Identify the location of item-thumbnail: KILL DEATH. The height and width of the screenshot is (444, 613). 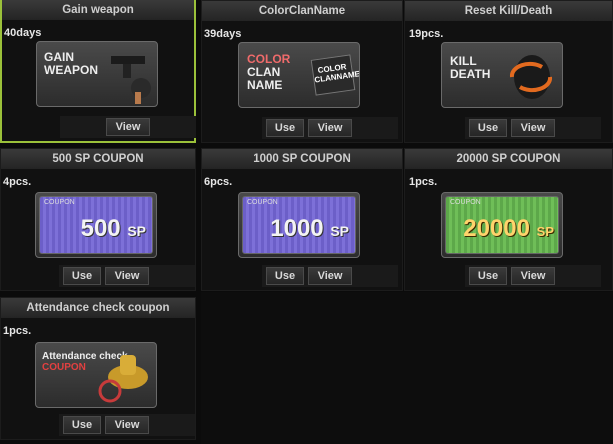
(502, 75).